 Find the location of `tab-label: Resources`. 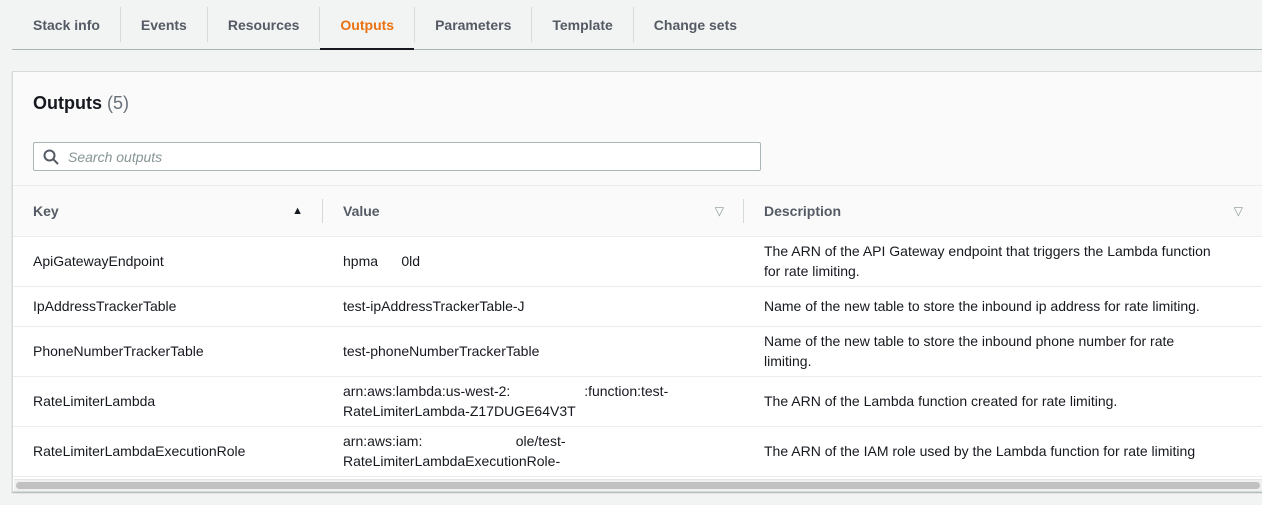

tab-label: Resources is located at coordinates (263, 24).